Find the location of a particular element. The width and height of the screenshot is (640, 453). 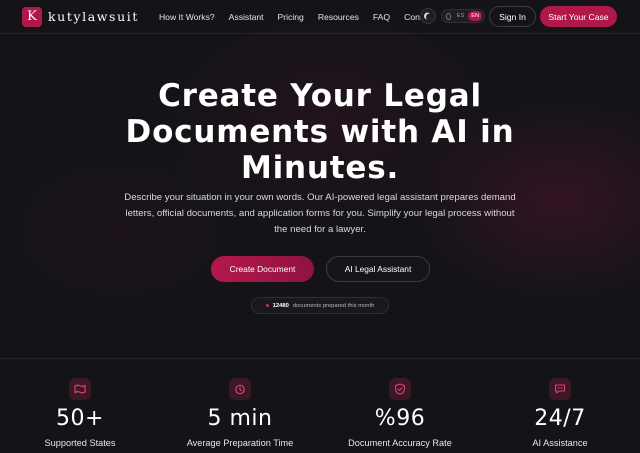

stat-value: 24/7 is located at coordinates (560, 418).